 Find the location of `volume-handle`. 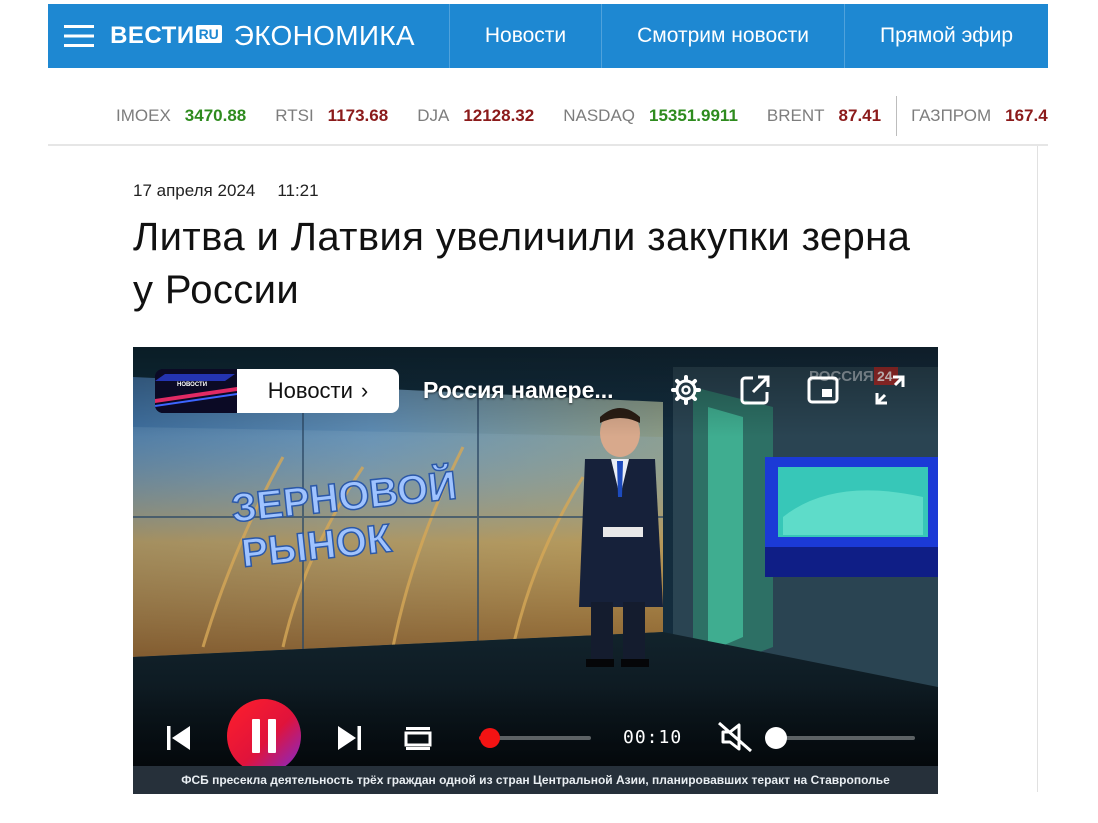

volume-handle is located at coordinates (776, 738).